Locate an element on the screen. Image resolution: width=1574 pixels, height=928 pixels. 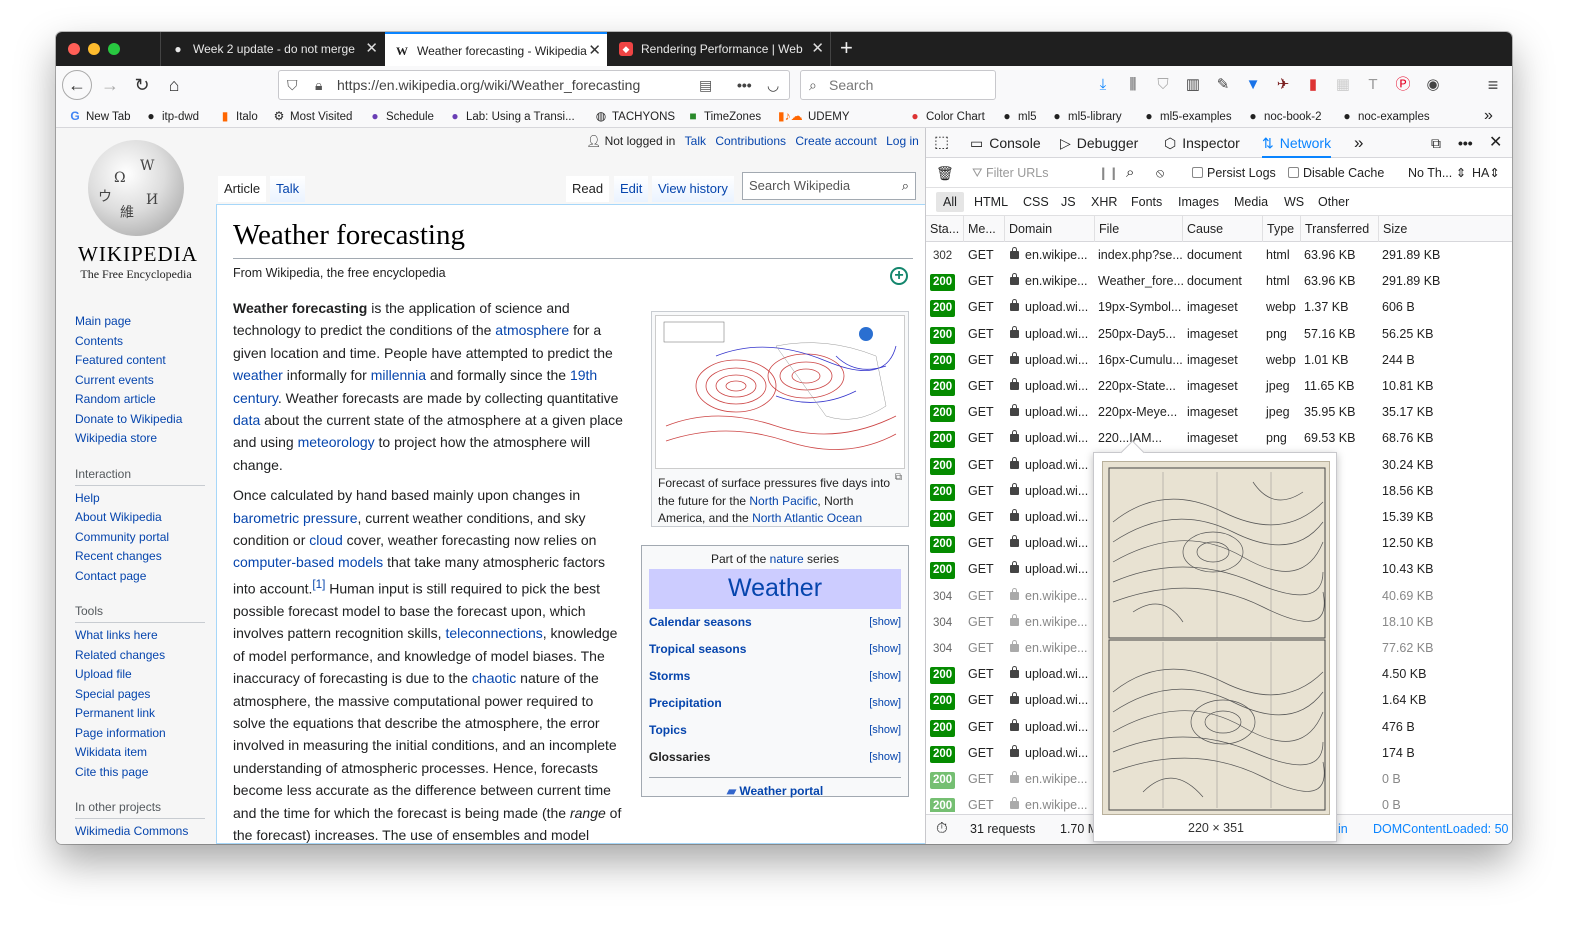
bookmark-item: ● ml5-examples is located at coordinates (1186, 116).